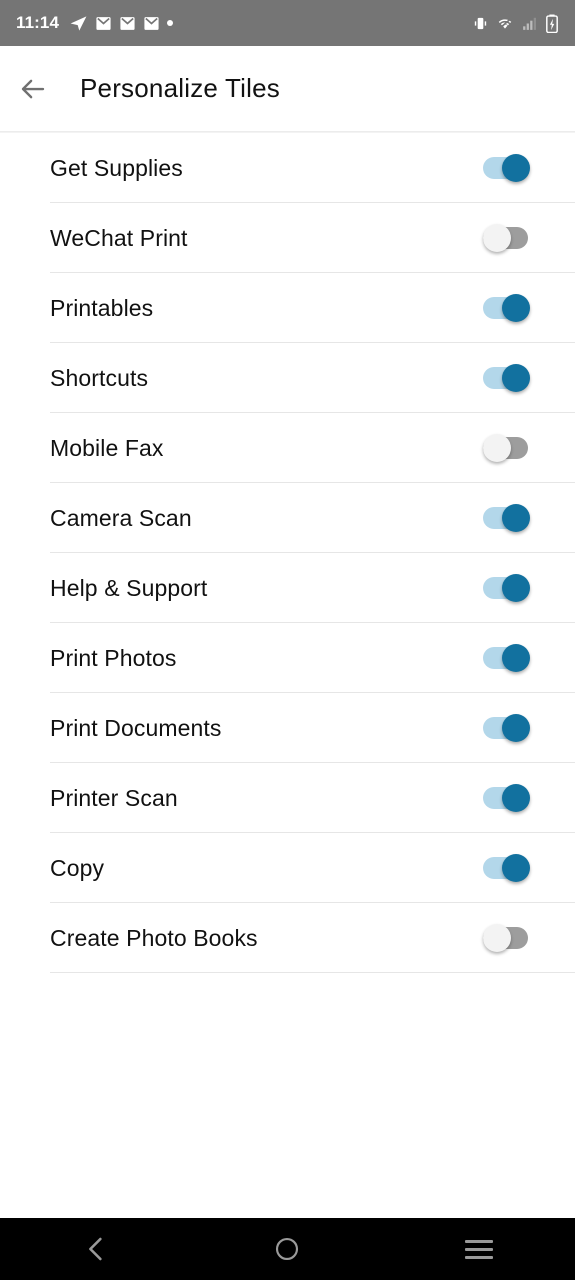 The image size is (575, 1280). I want to click on tile-row: Printer Scan, so click(287, 798).